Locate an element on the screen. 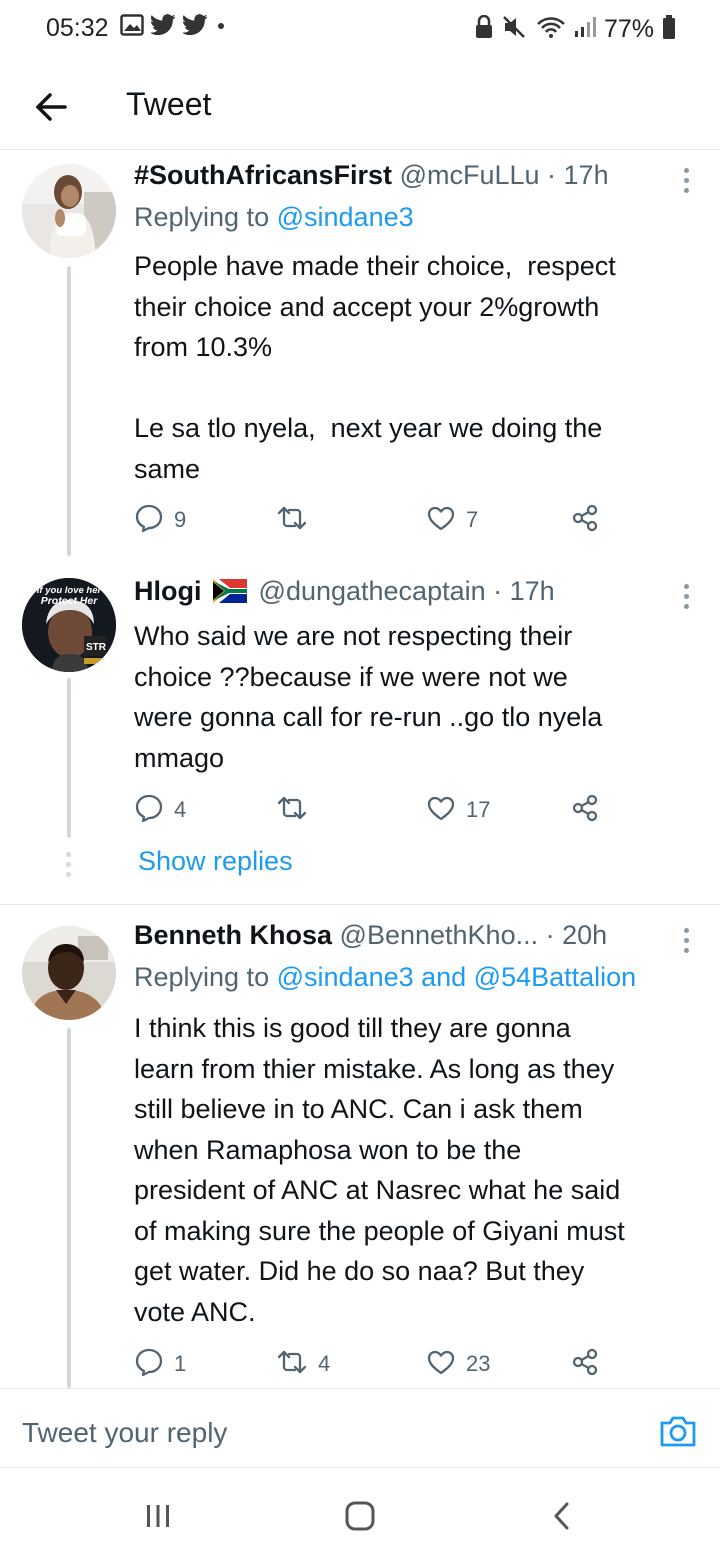 This screenshot has width=720, height=1560. like-button: 23 is located at coordinates (458, 1364).